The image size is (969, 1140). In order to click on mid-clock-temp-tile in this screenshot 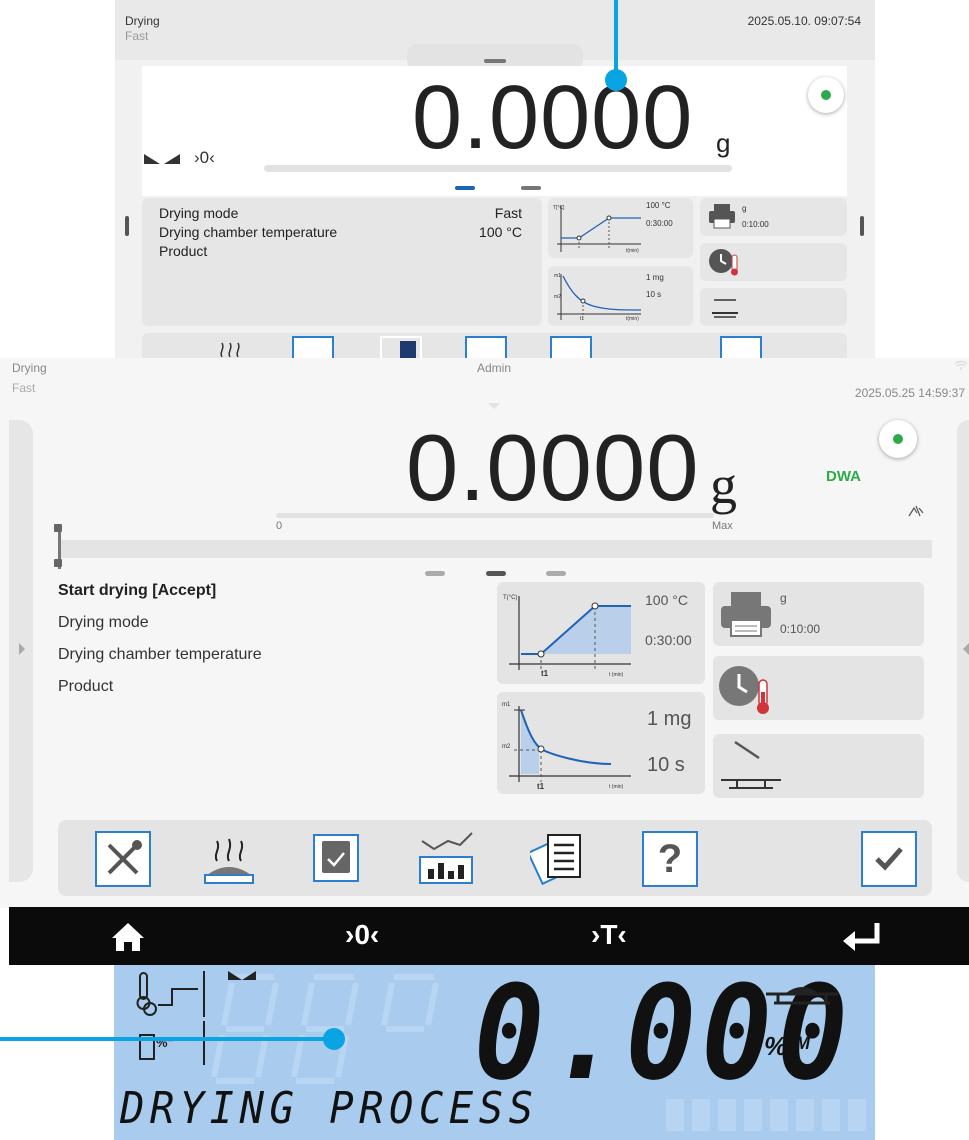, I will do `click(818, 688)`.